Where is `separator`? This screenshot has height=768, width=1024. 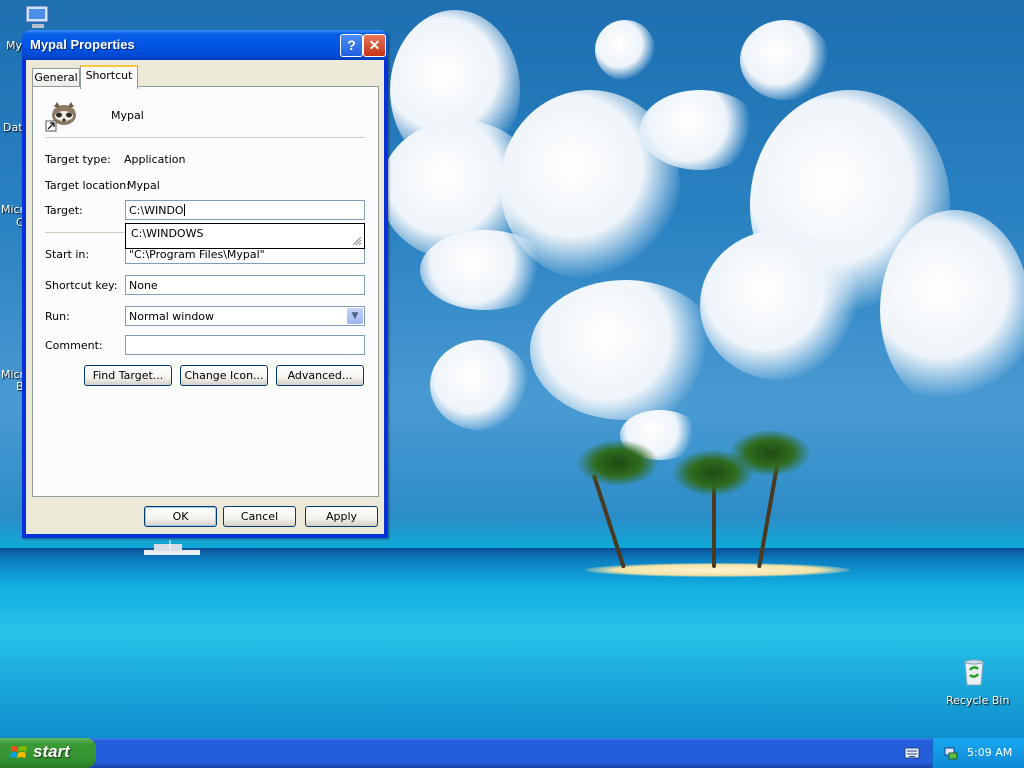
separator is located at coordinates (205, 137).